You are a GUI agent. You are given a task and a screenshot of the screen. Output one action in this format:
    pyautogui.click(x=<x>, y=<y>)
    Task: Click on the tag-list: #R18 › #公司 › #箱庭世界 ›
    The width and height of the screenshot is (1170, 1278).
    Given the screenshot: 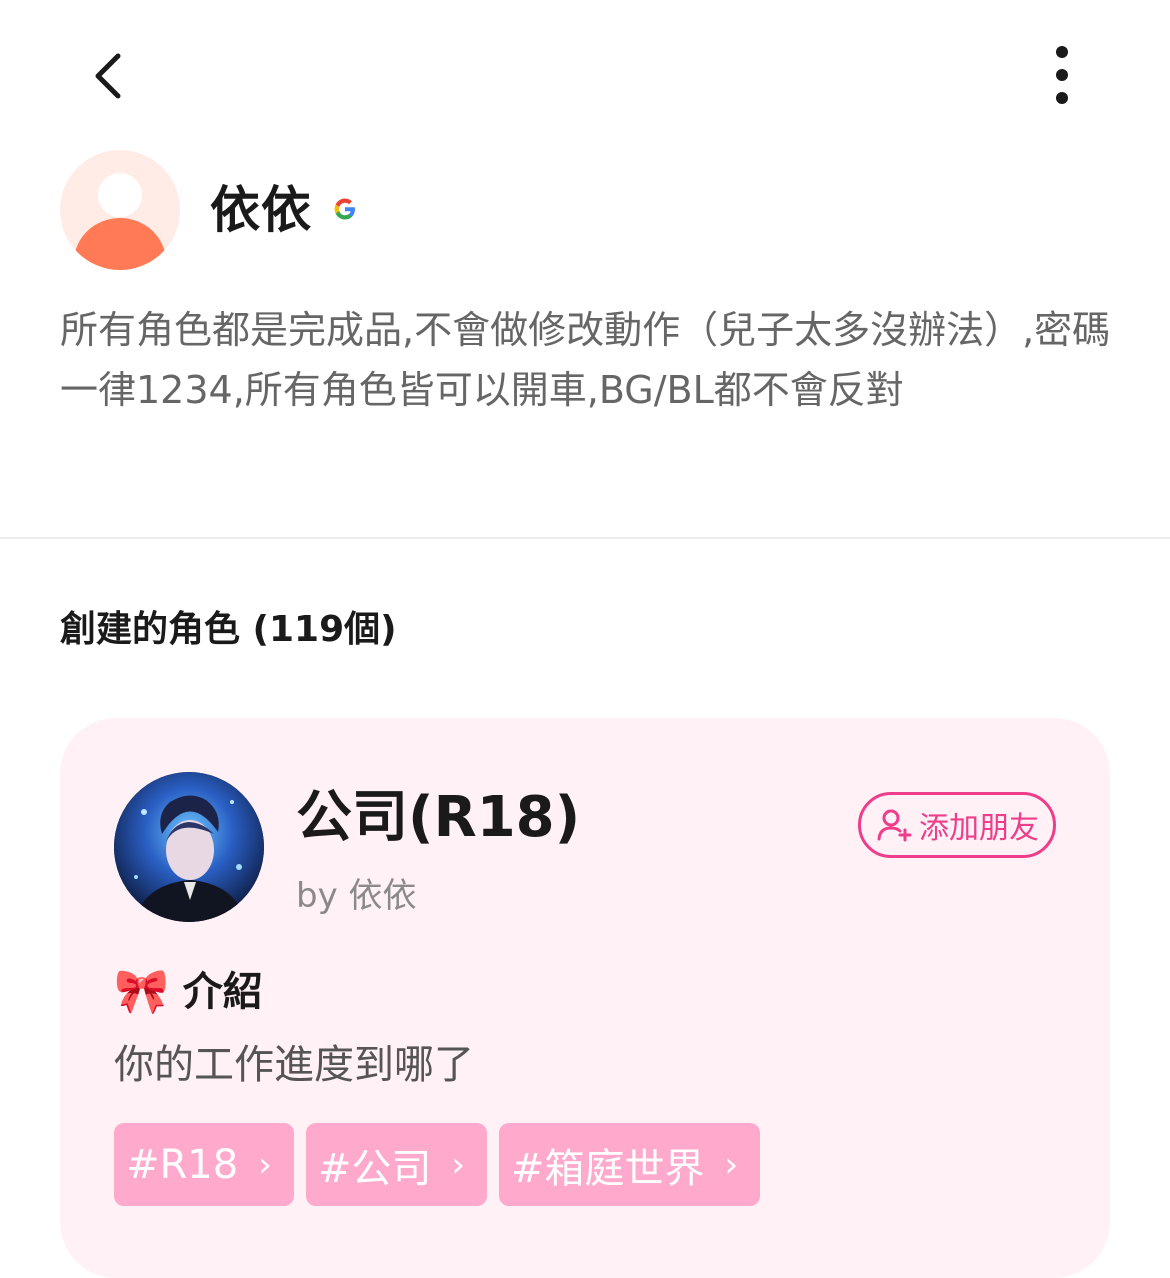 What is the action you would take?
    pyautogui.click(x=437, y=1164)
    